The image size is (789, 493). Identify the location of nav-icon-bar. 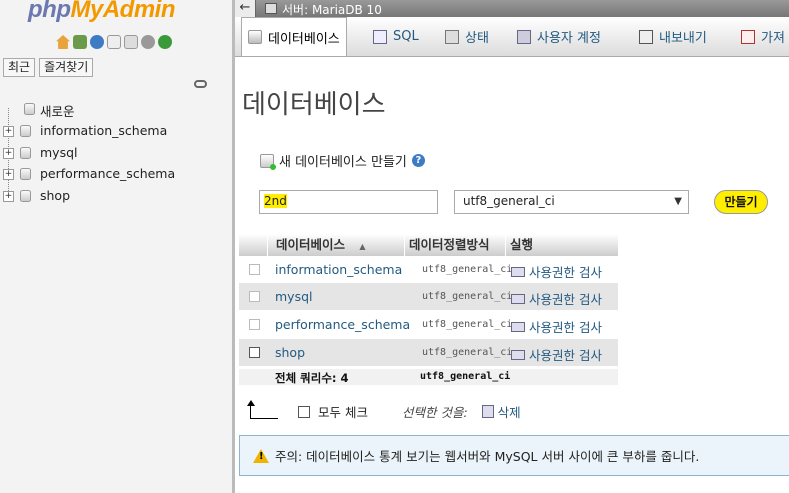
(114, 42).